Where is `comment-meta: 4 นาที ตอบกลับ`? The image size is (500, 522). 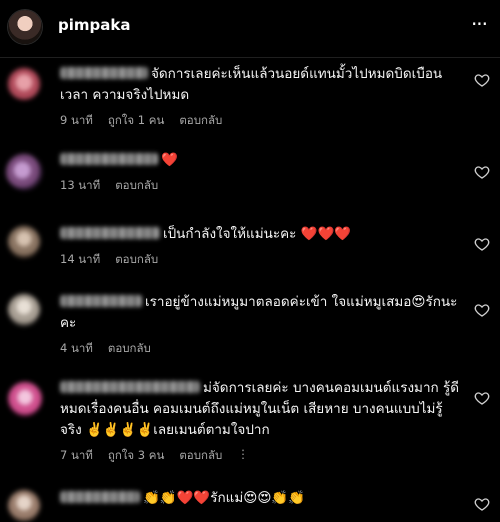 comment-meta: 4 นาที ตอบกลับ is located at coordinates (260, 349).